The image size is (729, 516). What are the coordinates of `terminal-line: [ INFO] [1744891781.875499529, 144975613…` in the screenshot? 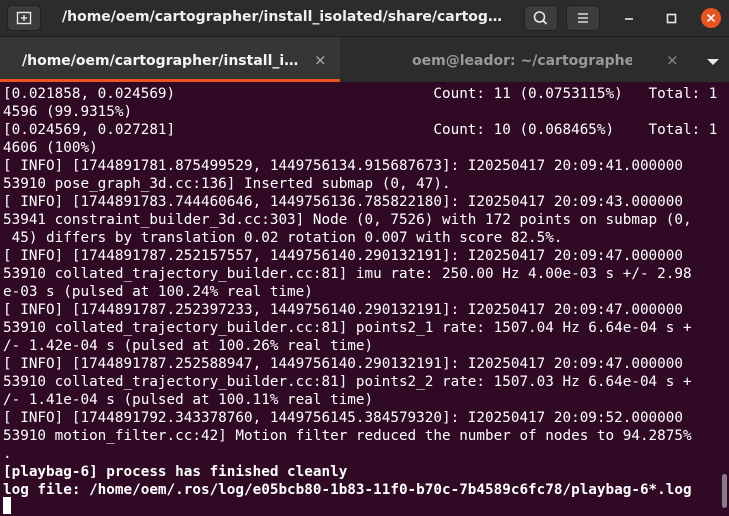 It's located at (343, 166).